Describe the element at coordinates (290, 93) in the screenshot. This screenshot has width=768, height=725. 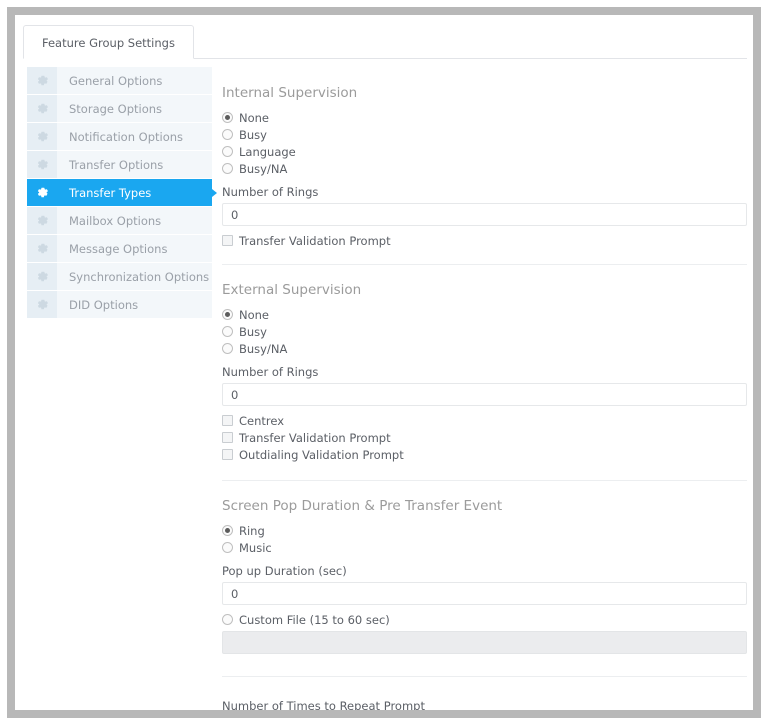
I see `section-title-internal: Internal Supervision` at that location.